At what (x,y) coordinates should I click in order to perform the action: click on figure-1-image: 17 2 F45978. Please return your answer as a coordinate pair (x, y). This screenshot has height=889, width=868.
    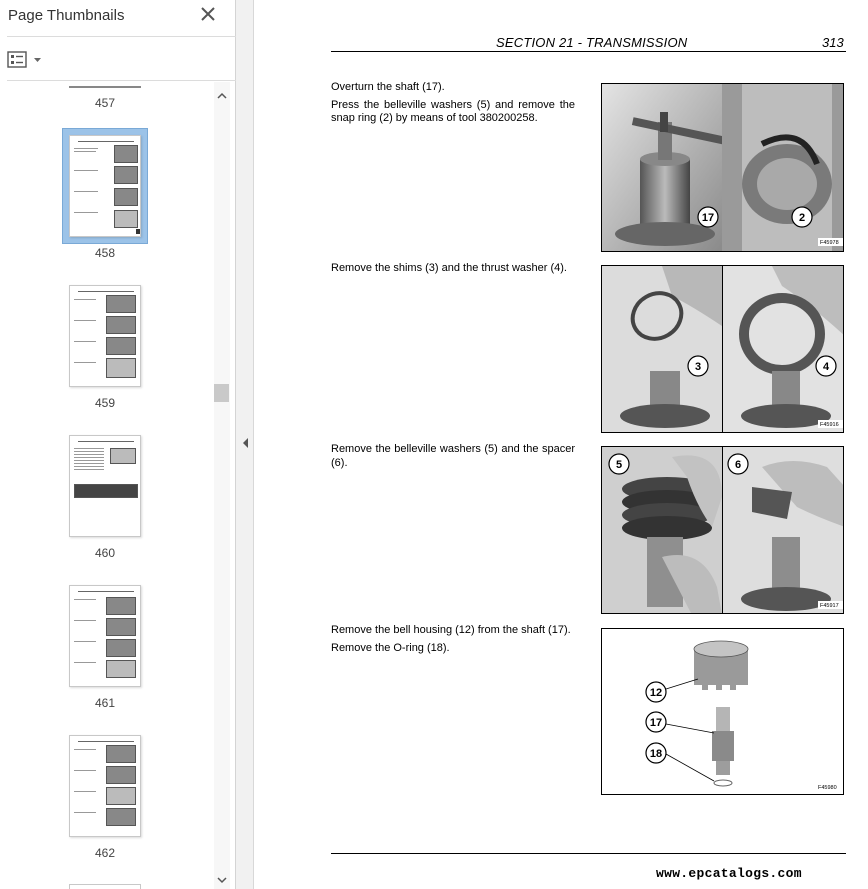
    Looking at the image, I should click on (722, 167).